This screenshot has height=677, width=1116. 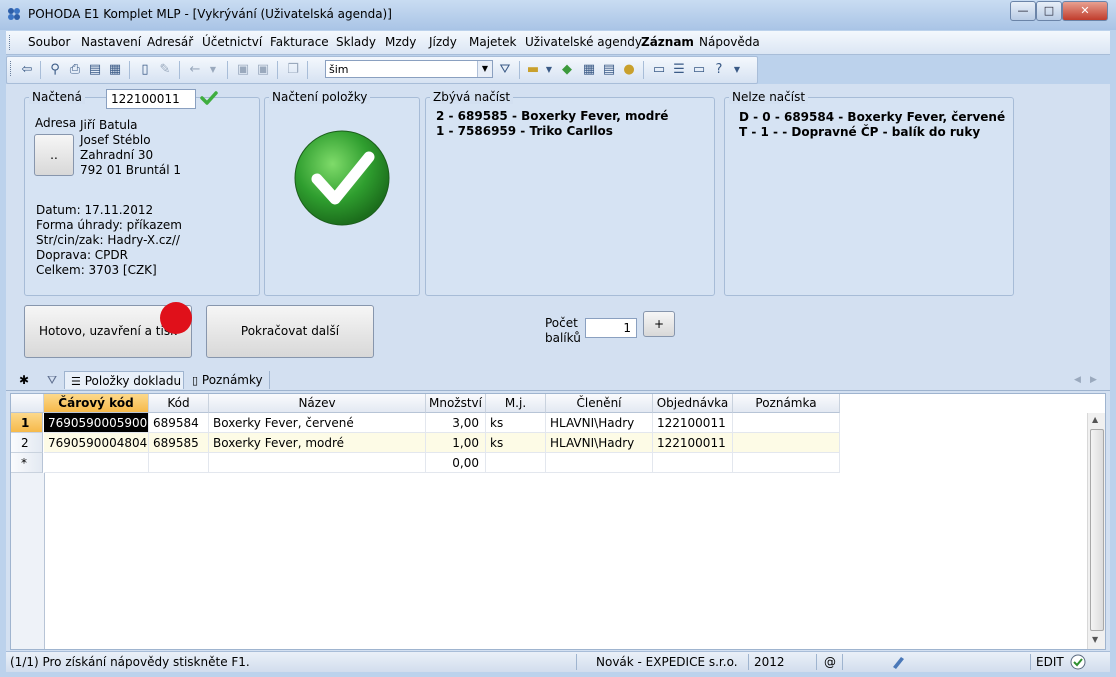 What do you see at coordinates (456, 403) in the screenshot?
I see `column-quantity: Množství` at bounding box center [456, 403].